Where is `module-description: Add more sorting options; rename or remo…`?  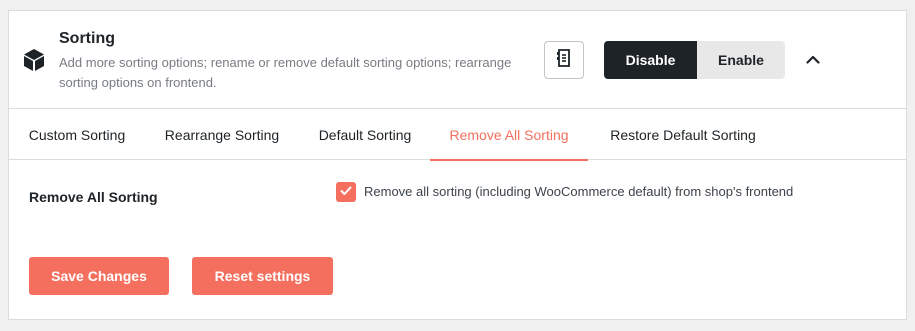 module-description: Add more sorting options; rename or remo… is located at coordinates (285, 72).